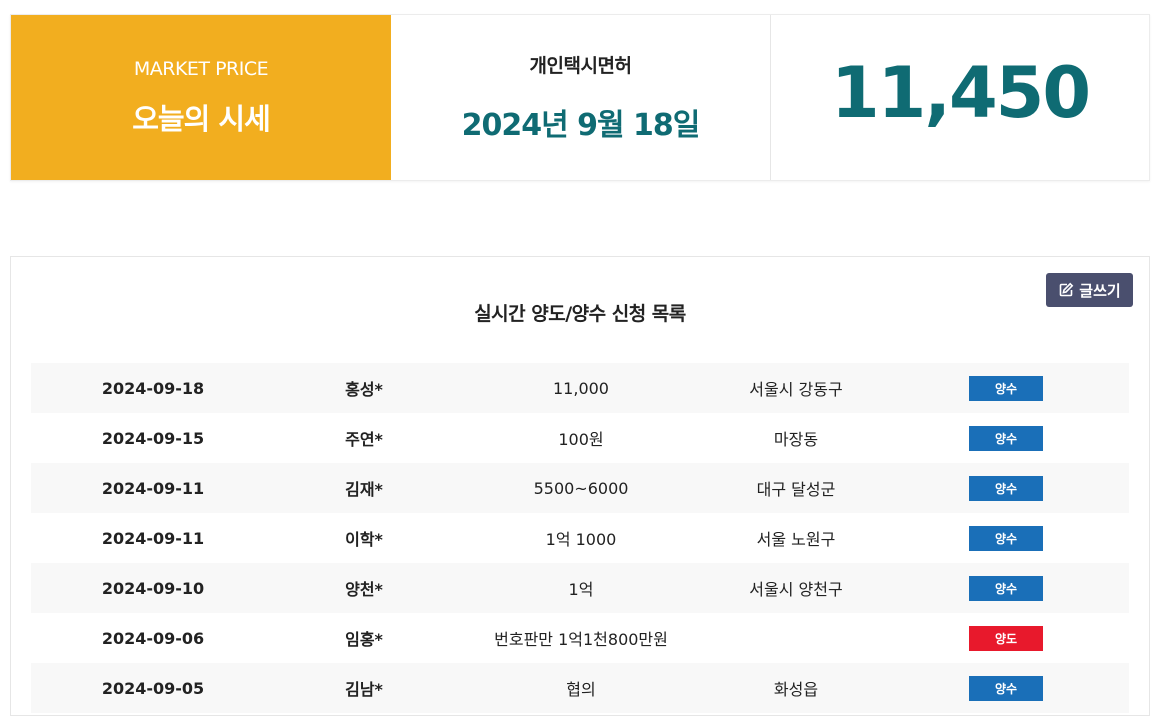 This screenshot has width=1160, height=716. What do you see at coordinates (153, 688) in the screenshot?
I see `row-date: 2024-09-05` at bounding box center [153, 688].